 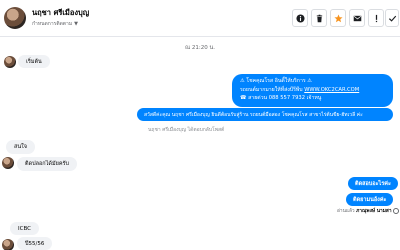 What do you see at coordinates (186, 130) in the screenshot?
I see `reply-to-post-note: นฤชา ศรีเมืองบุญ ได้ตอบกลับโพสต์` at bounding box center [186, 130].